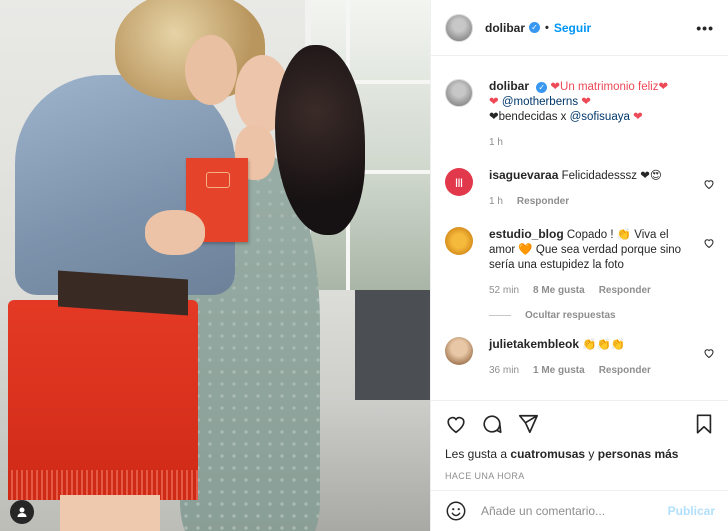  I want to click on hands-holding-book, so click(175, 232).